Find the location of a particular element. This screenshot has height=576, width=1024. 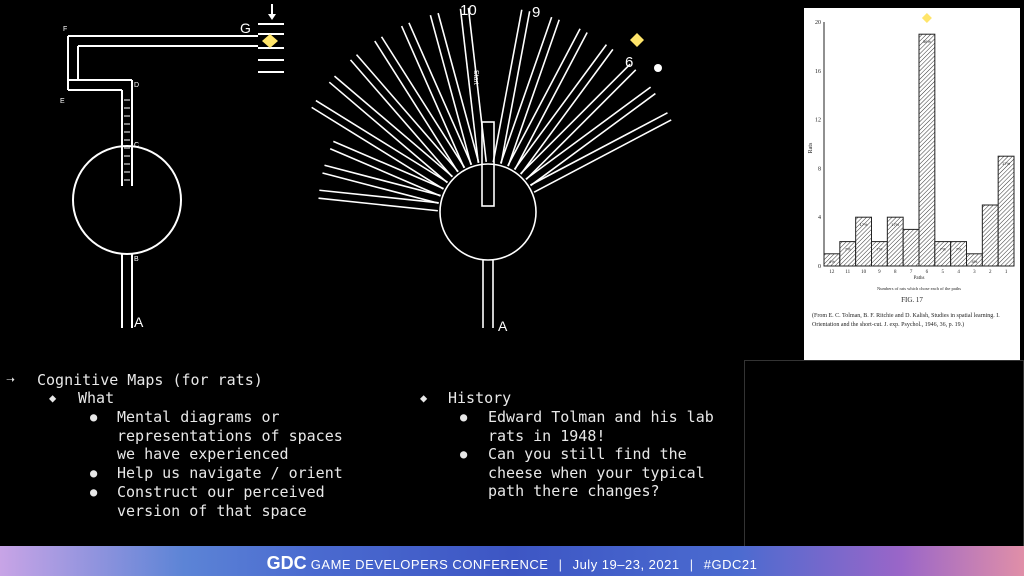

highlight-diamond is located at coordinates (926, 18).